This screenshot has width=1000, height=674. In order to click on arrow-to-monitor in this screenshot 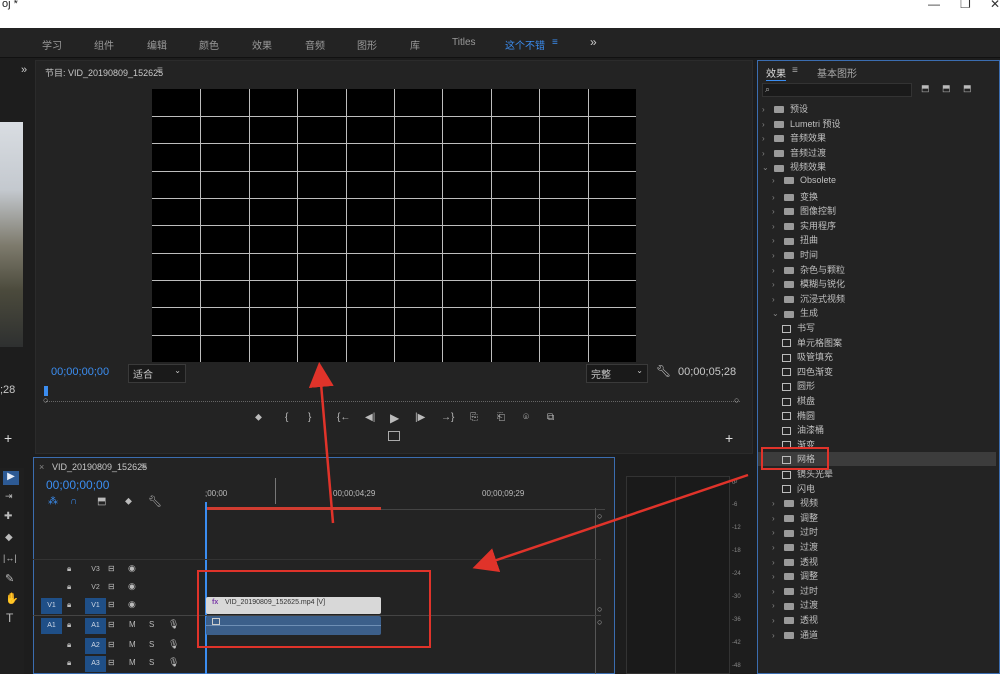, I will do `click(321, 443)`.